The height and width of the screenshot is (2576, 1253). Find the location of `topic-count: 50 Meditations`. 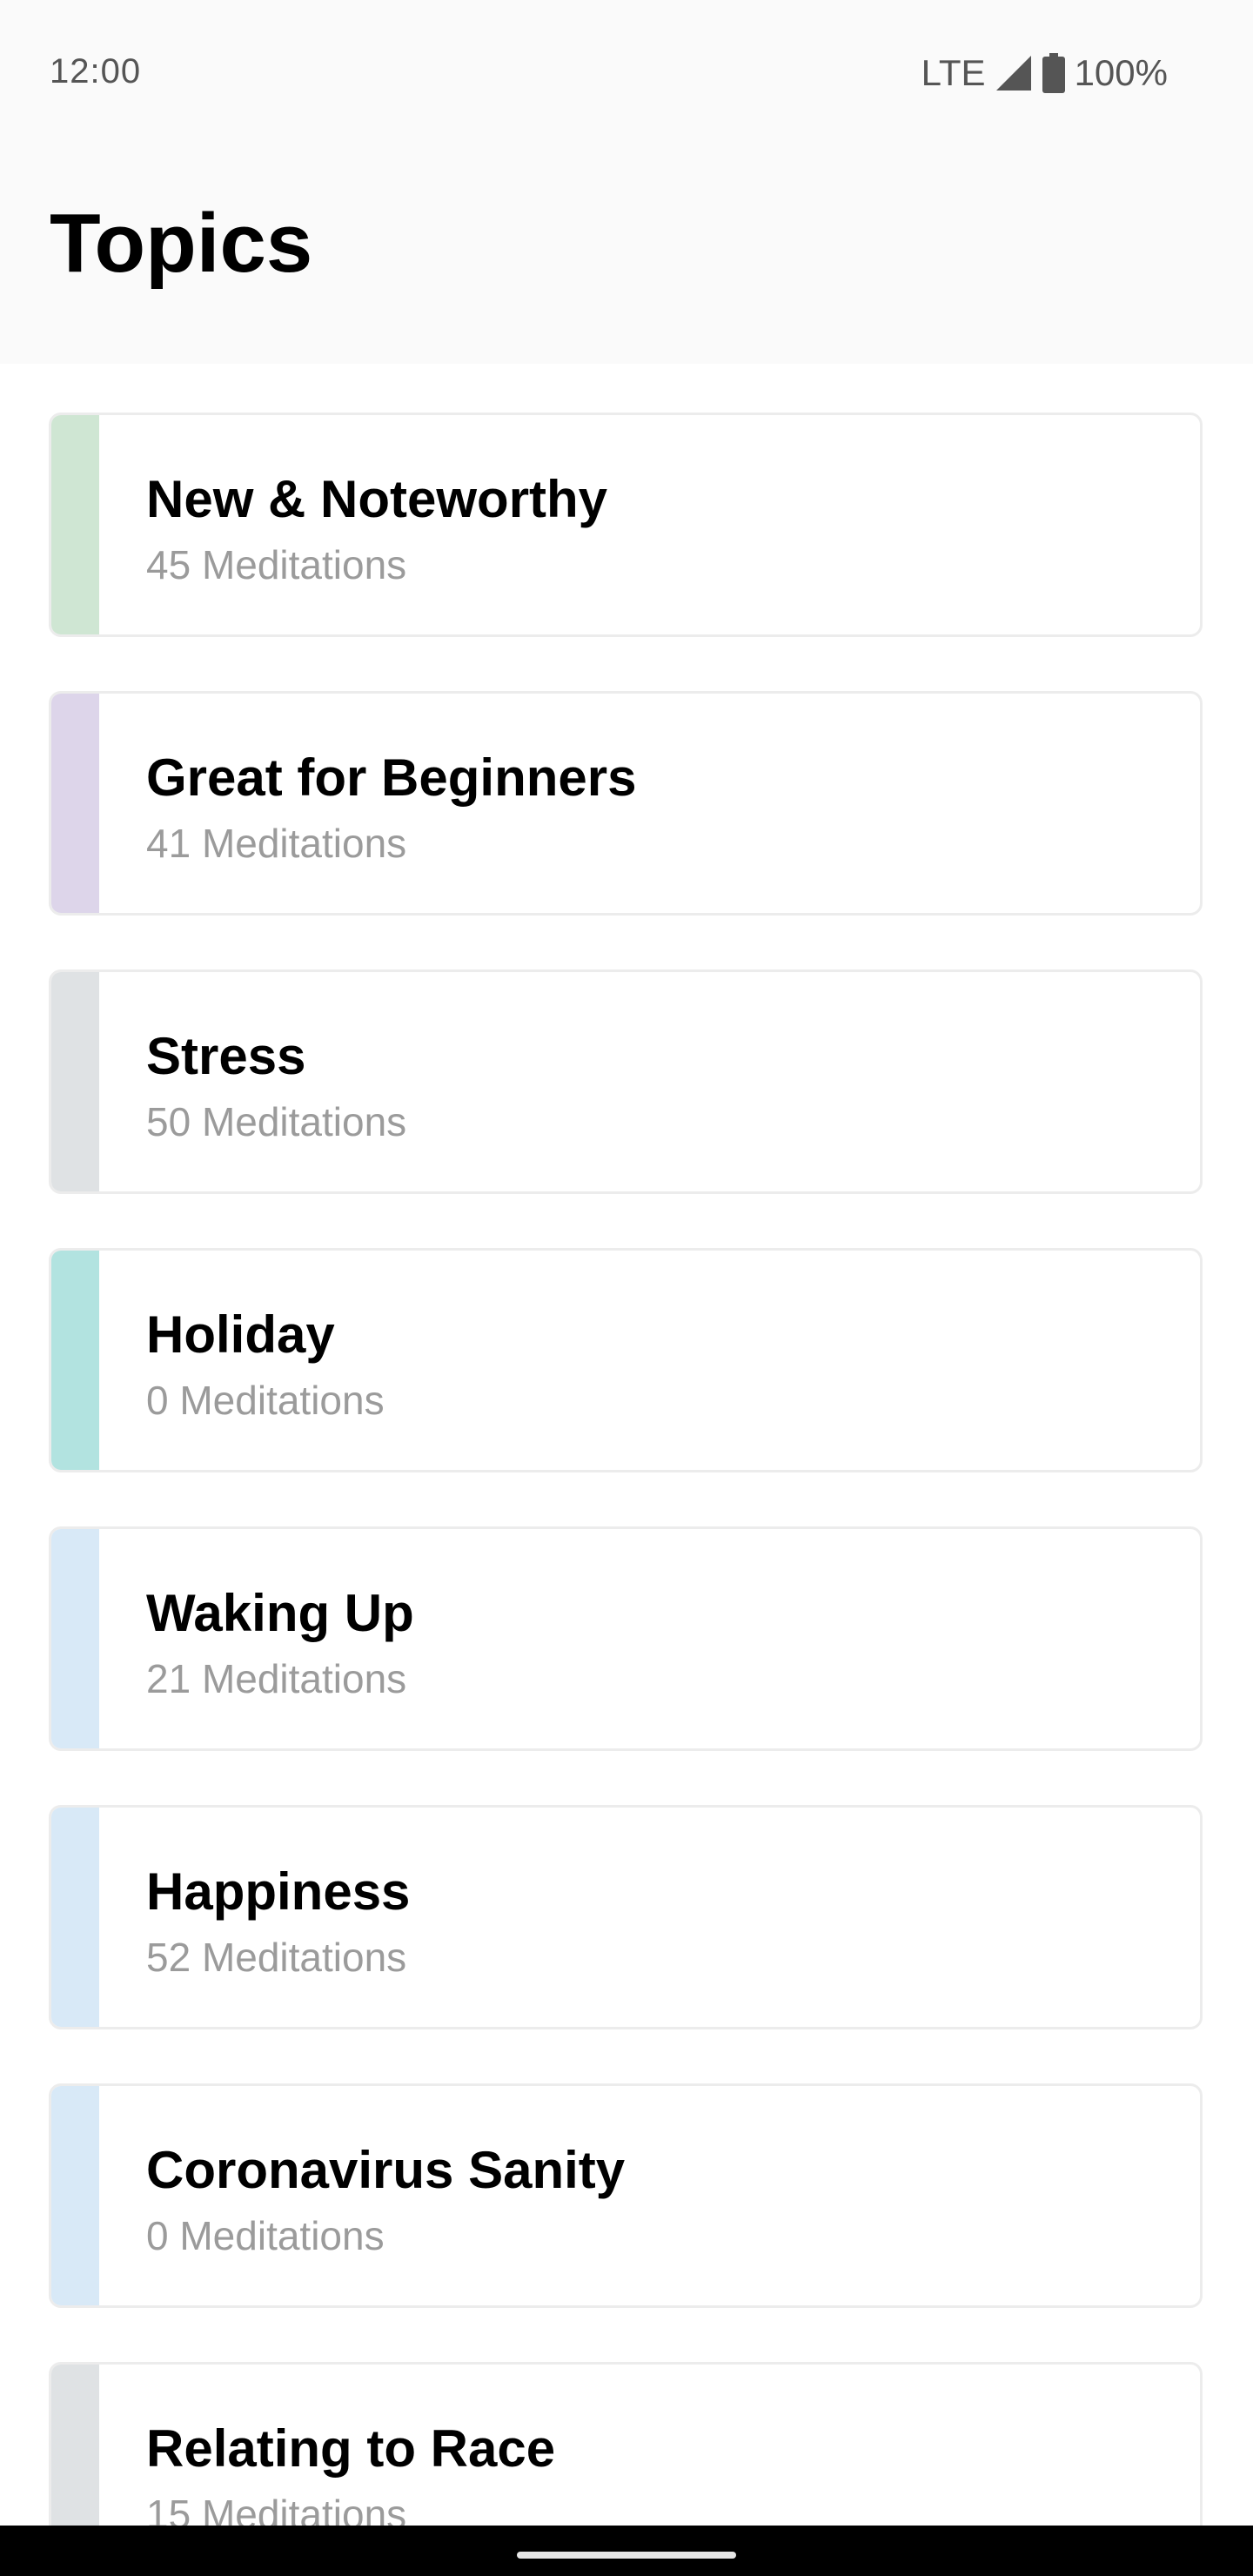

topic-count: 50 Meditations is located at coordinates (276, 1122).